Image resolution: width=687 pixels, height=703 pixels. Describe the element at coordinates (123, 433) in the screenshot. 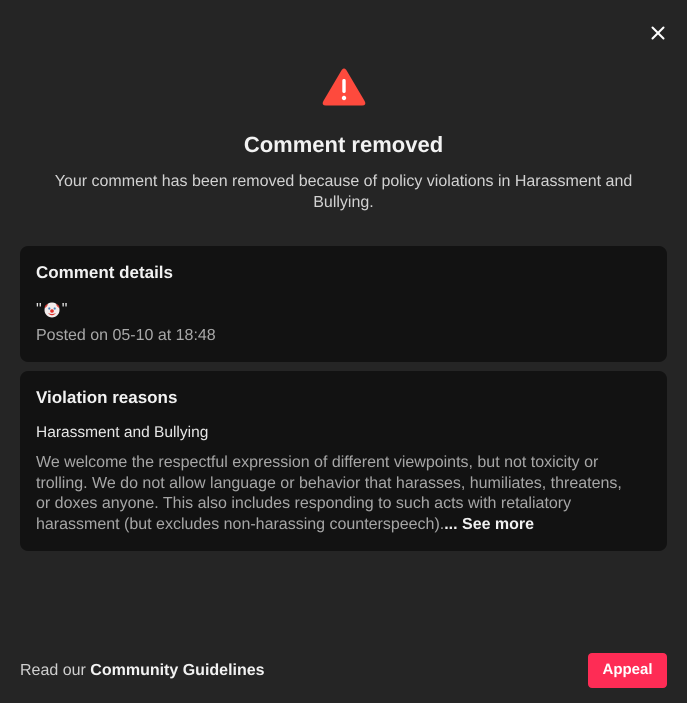

I see `violation-name: Harassment and Bullying` at that location.